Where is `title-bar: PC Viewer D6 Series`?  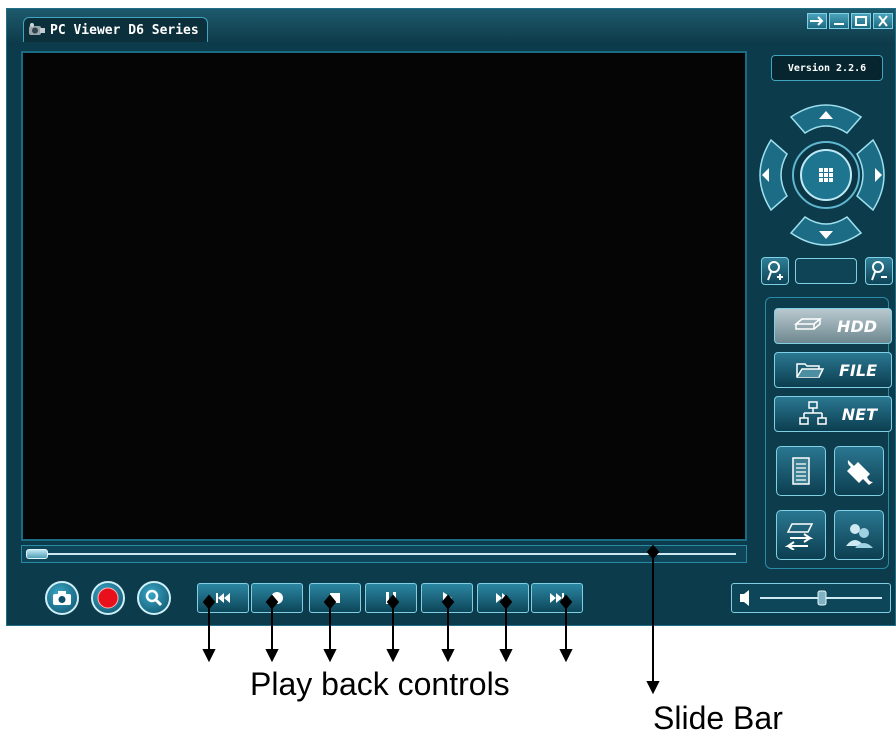
title-bar: PC Viewer D6 Series is located at coordinates (451, 26).